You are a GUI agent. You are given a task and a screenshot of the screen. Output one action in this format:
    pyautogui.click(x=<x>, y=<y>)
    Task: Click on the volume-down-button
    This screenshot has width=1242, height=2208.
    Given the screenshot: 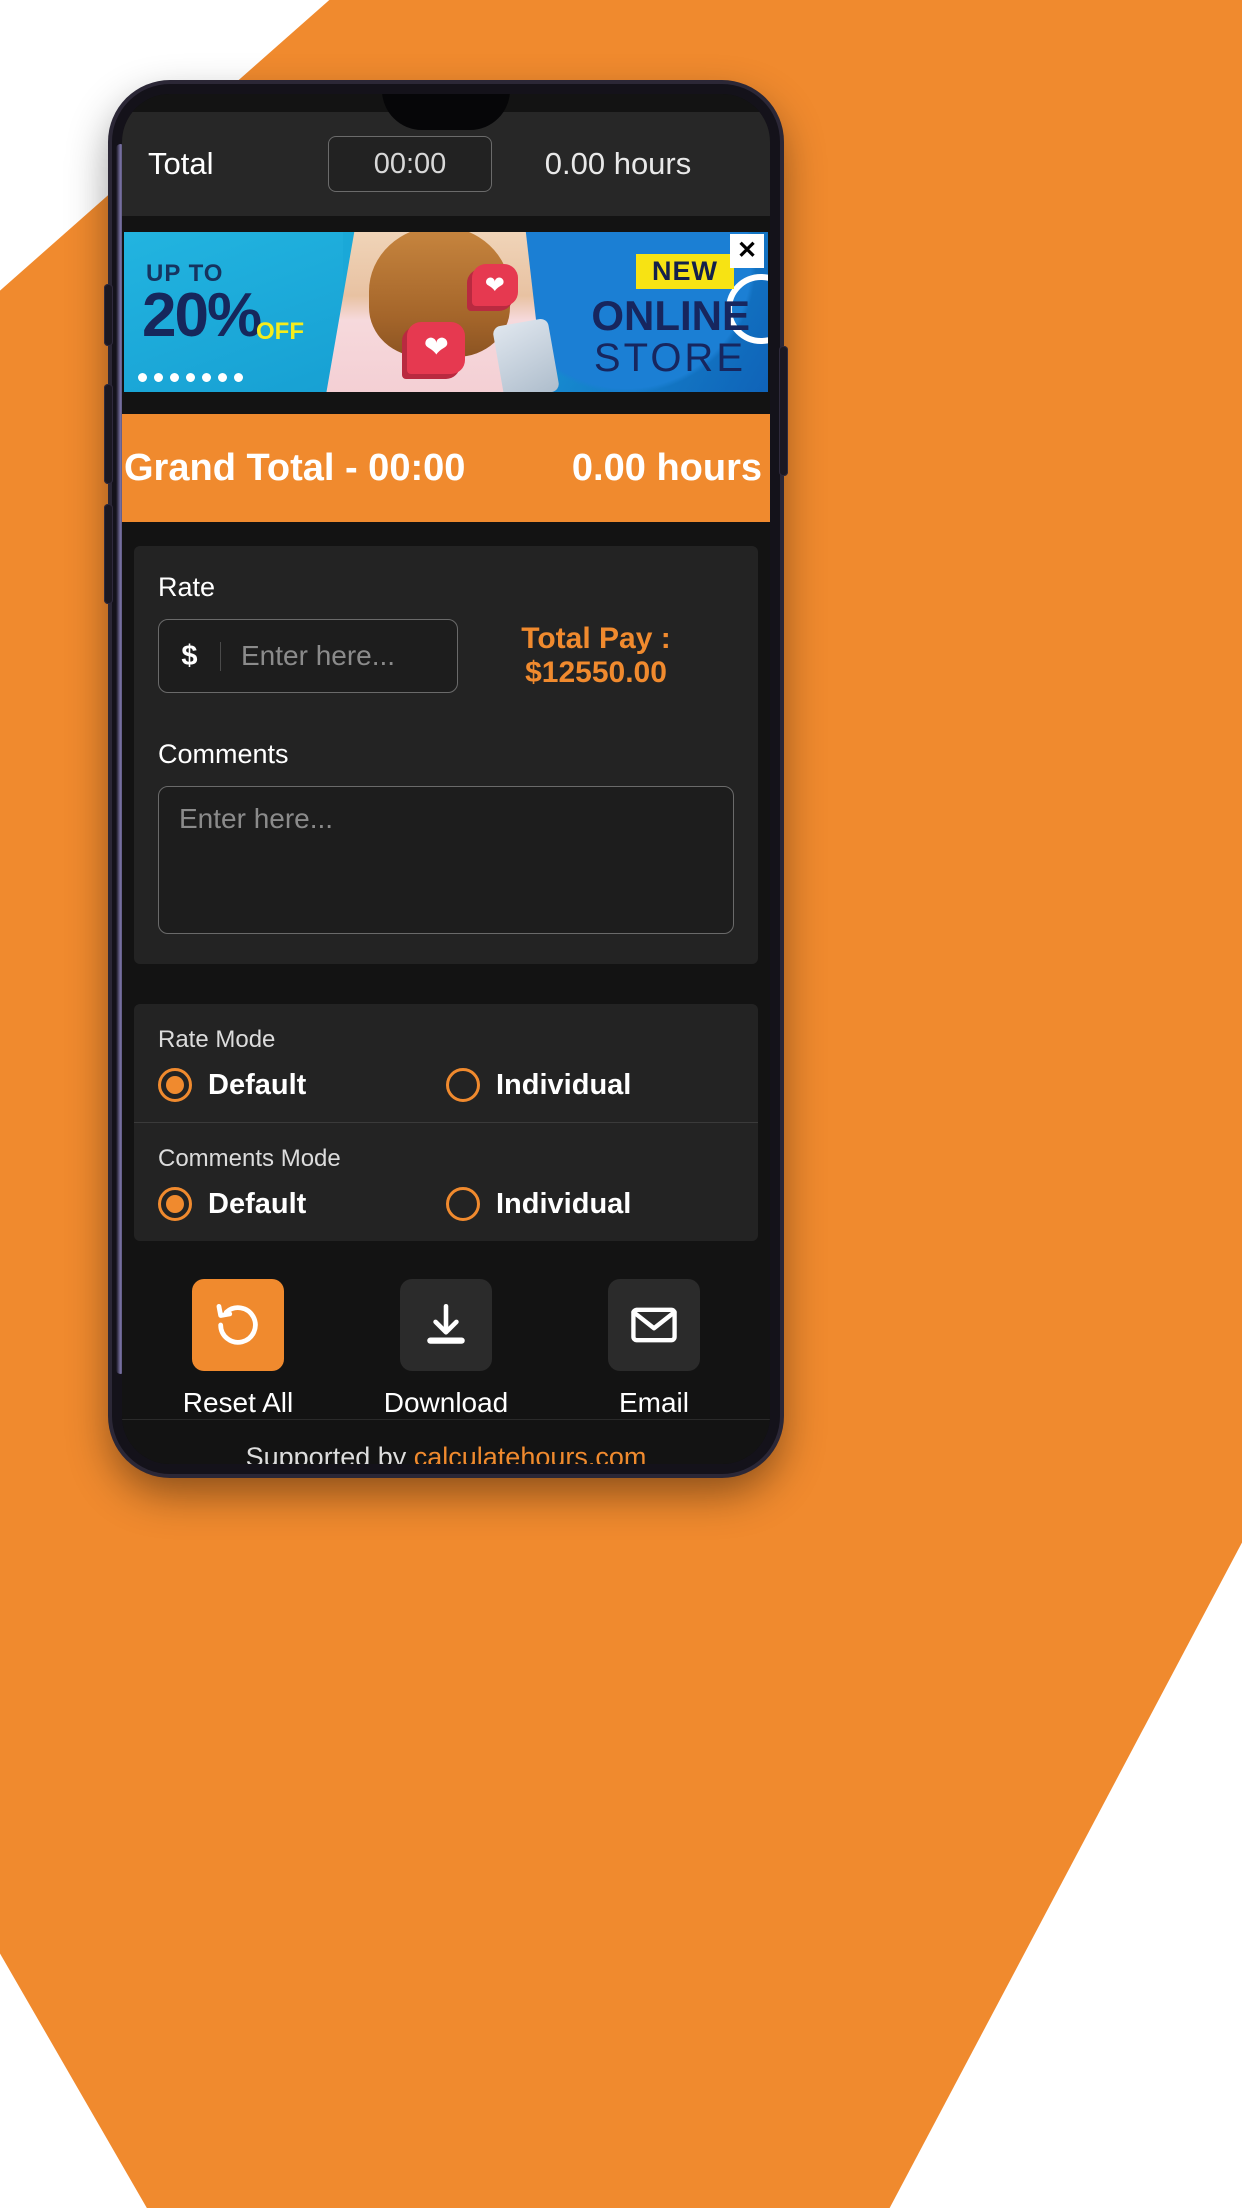 What is the action you would take?
    pyautogui.click(x=108, y=434)
    